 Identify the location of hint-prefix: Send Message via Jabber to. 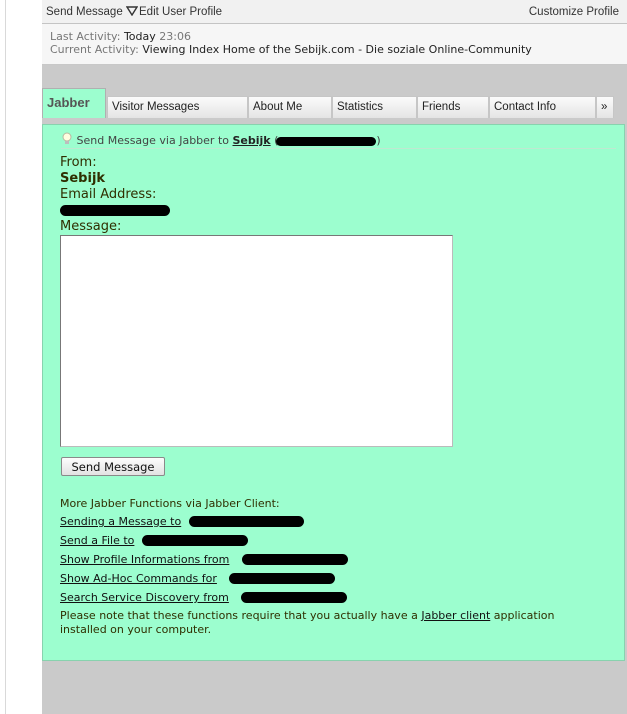
(153, 140).